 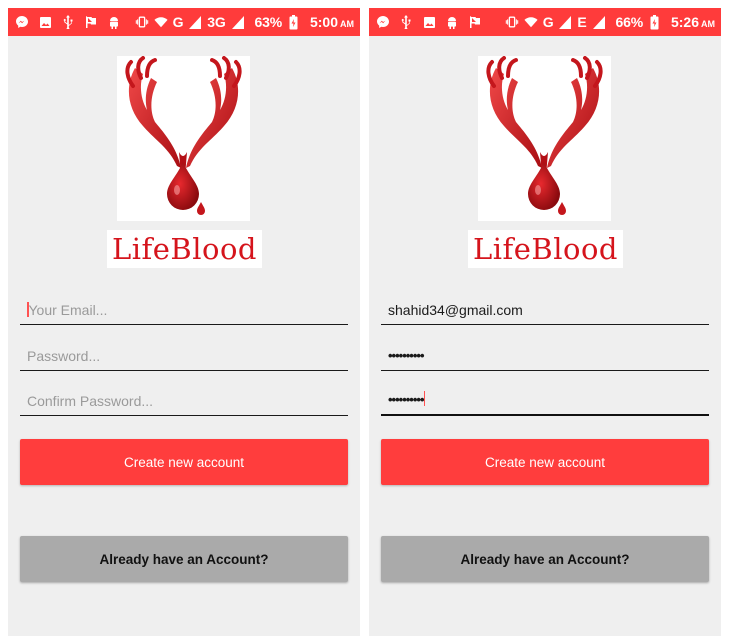 I want to click on clock: 5:00 AM, so click(x=332, y=22).